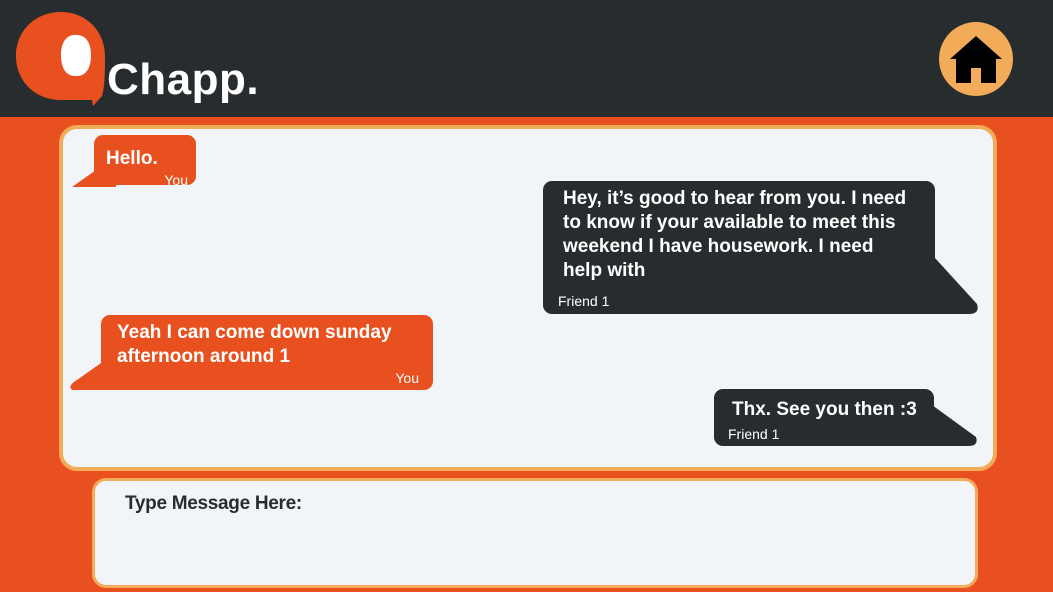  What do you see at coordinates (183, 79) in the screenshot?
I see `app-title: Chapp.` at bounding box center [183, 79].